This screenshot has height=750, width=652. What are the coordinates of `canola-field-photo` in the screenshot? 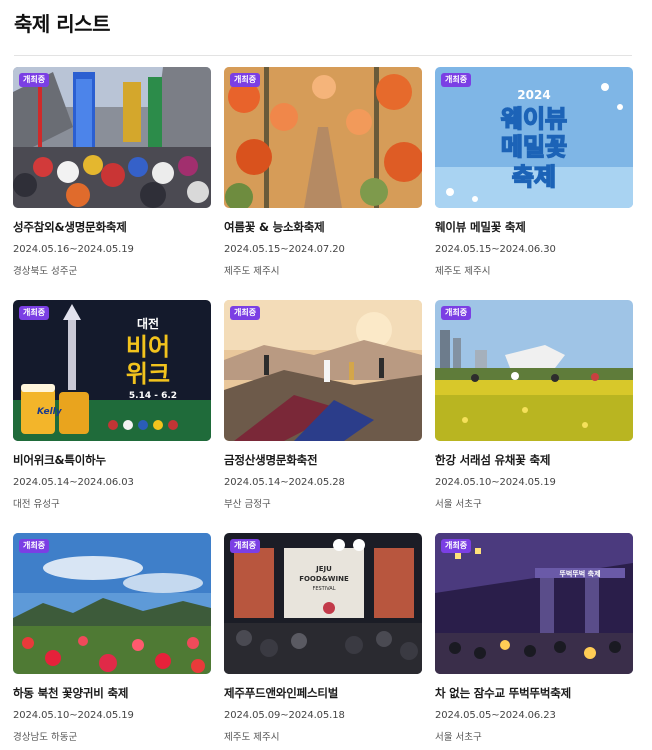 It's located at (534, 370).